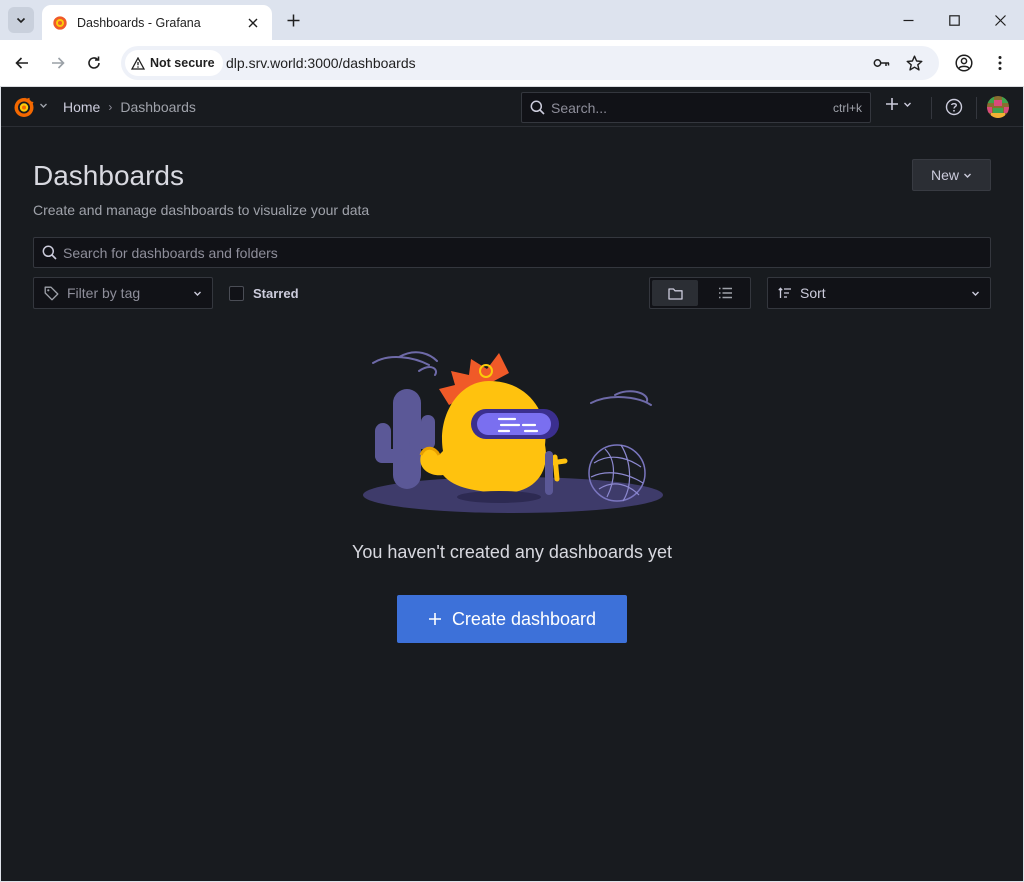 The height and width of the screenshot is (882, 1024). I want to click on browser-tab-strip: Dashboards - Grafana, so click(512, 20).